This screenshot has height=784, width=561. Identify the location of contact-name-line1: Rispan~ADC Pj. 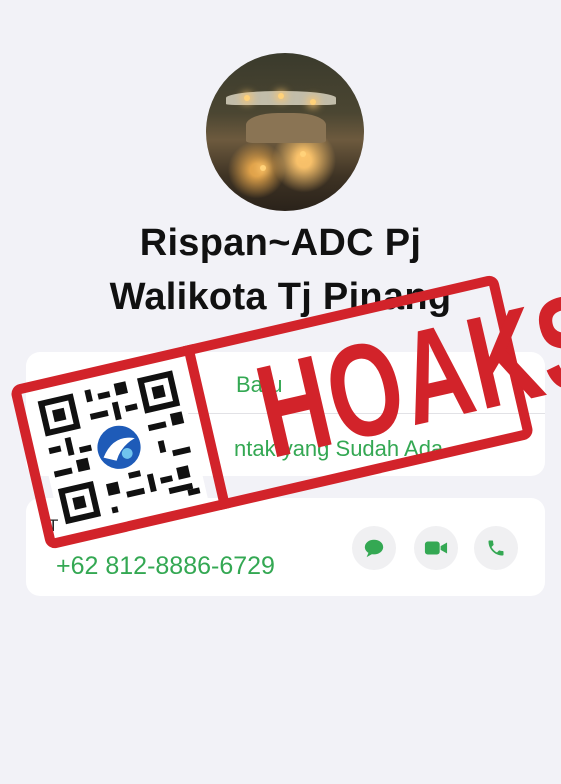
(280, 243).